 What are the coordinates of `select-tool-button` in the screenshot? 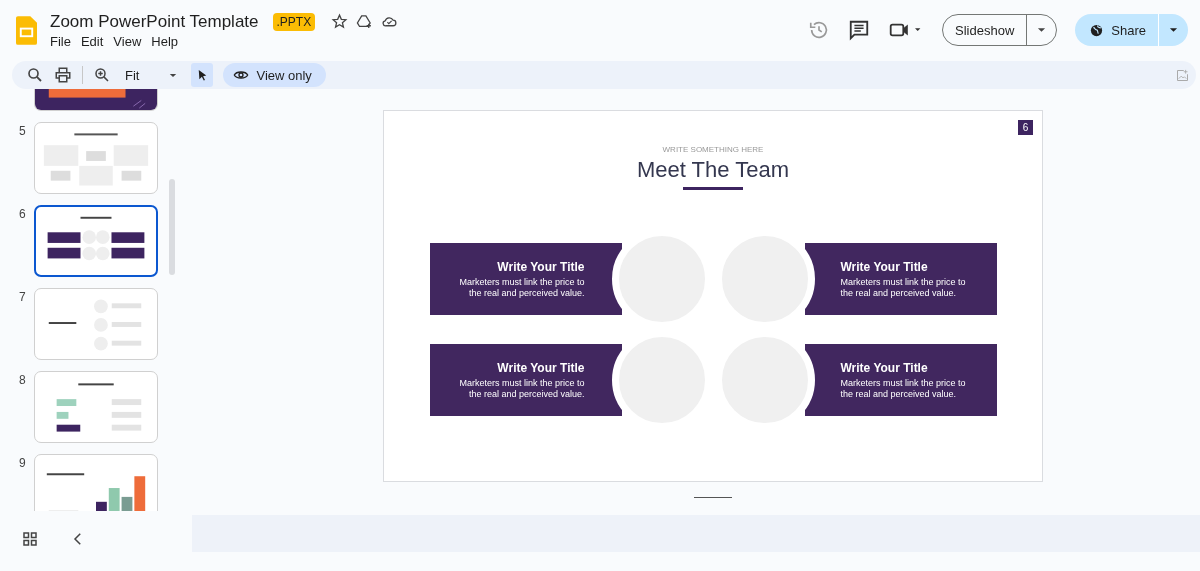 It's located at (202, 75).